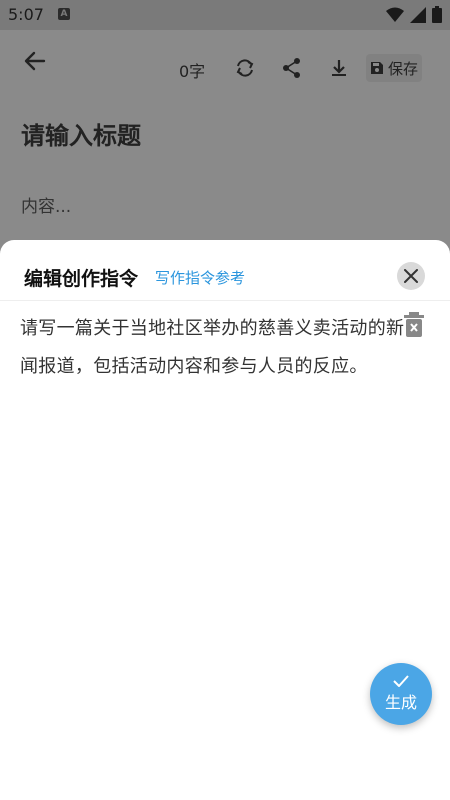  Describe the element at coordinates (414, 325) in the screenshot. I see `clear-delete-icon` at that location.